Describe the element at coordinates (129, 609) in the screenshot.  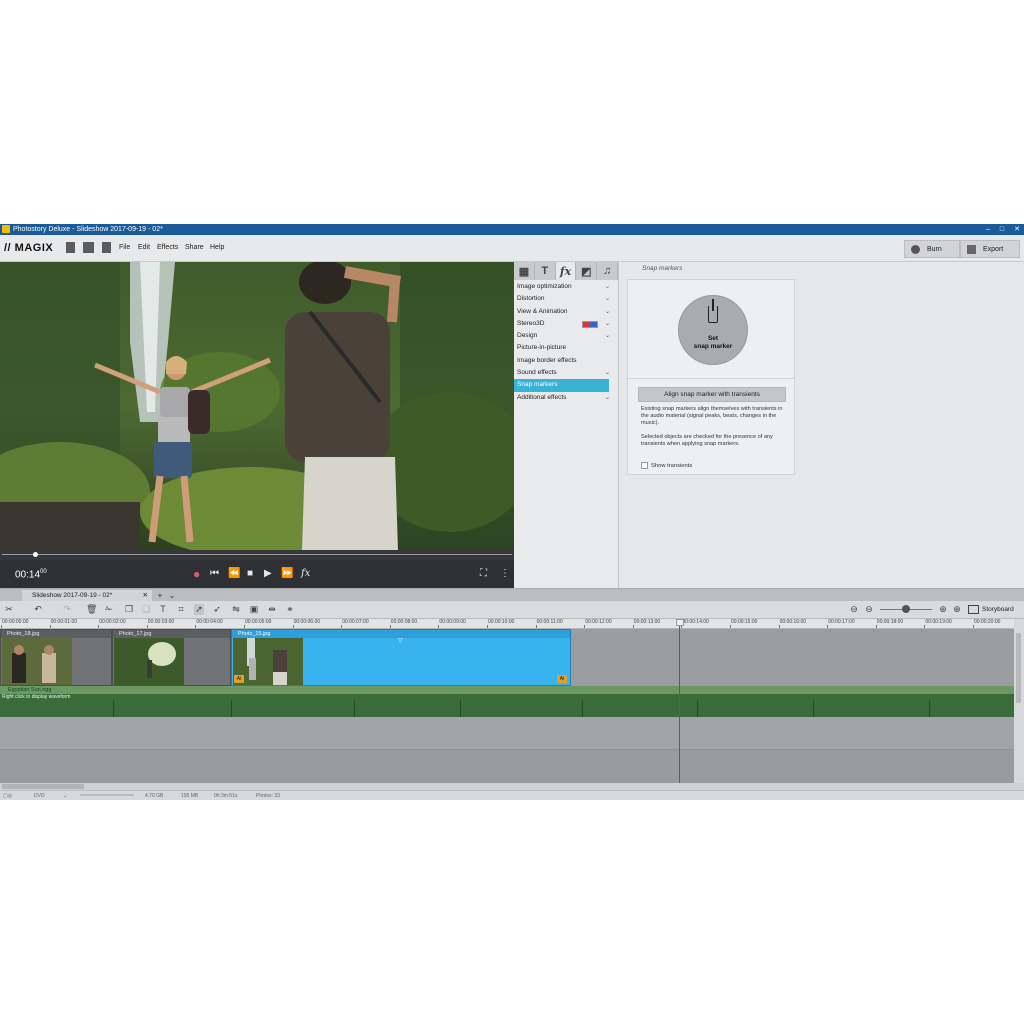
I see `copy-icon: ❐` at that location.